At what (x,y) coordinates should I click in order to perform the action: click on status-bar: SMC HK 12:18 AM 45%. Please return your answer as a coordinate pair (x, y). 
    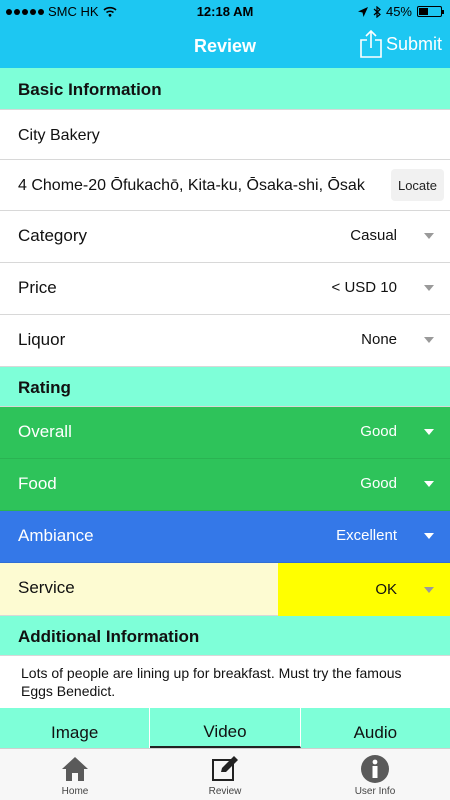
    Looking at the image, I should click on (225, 11).